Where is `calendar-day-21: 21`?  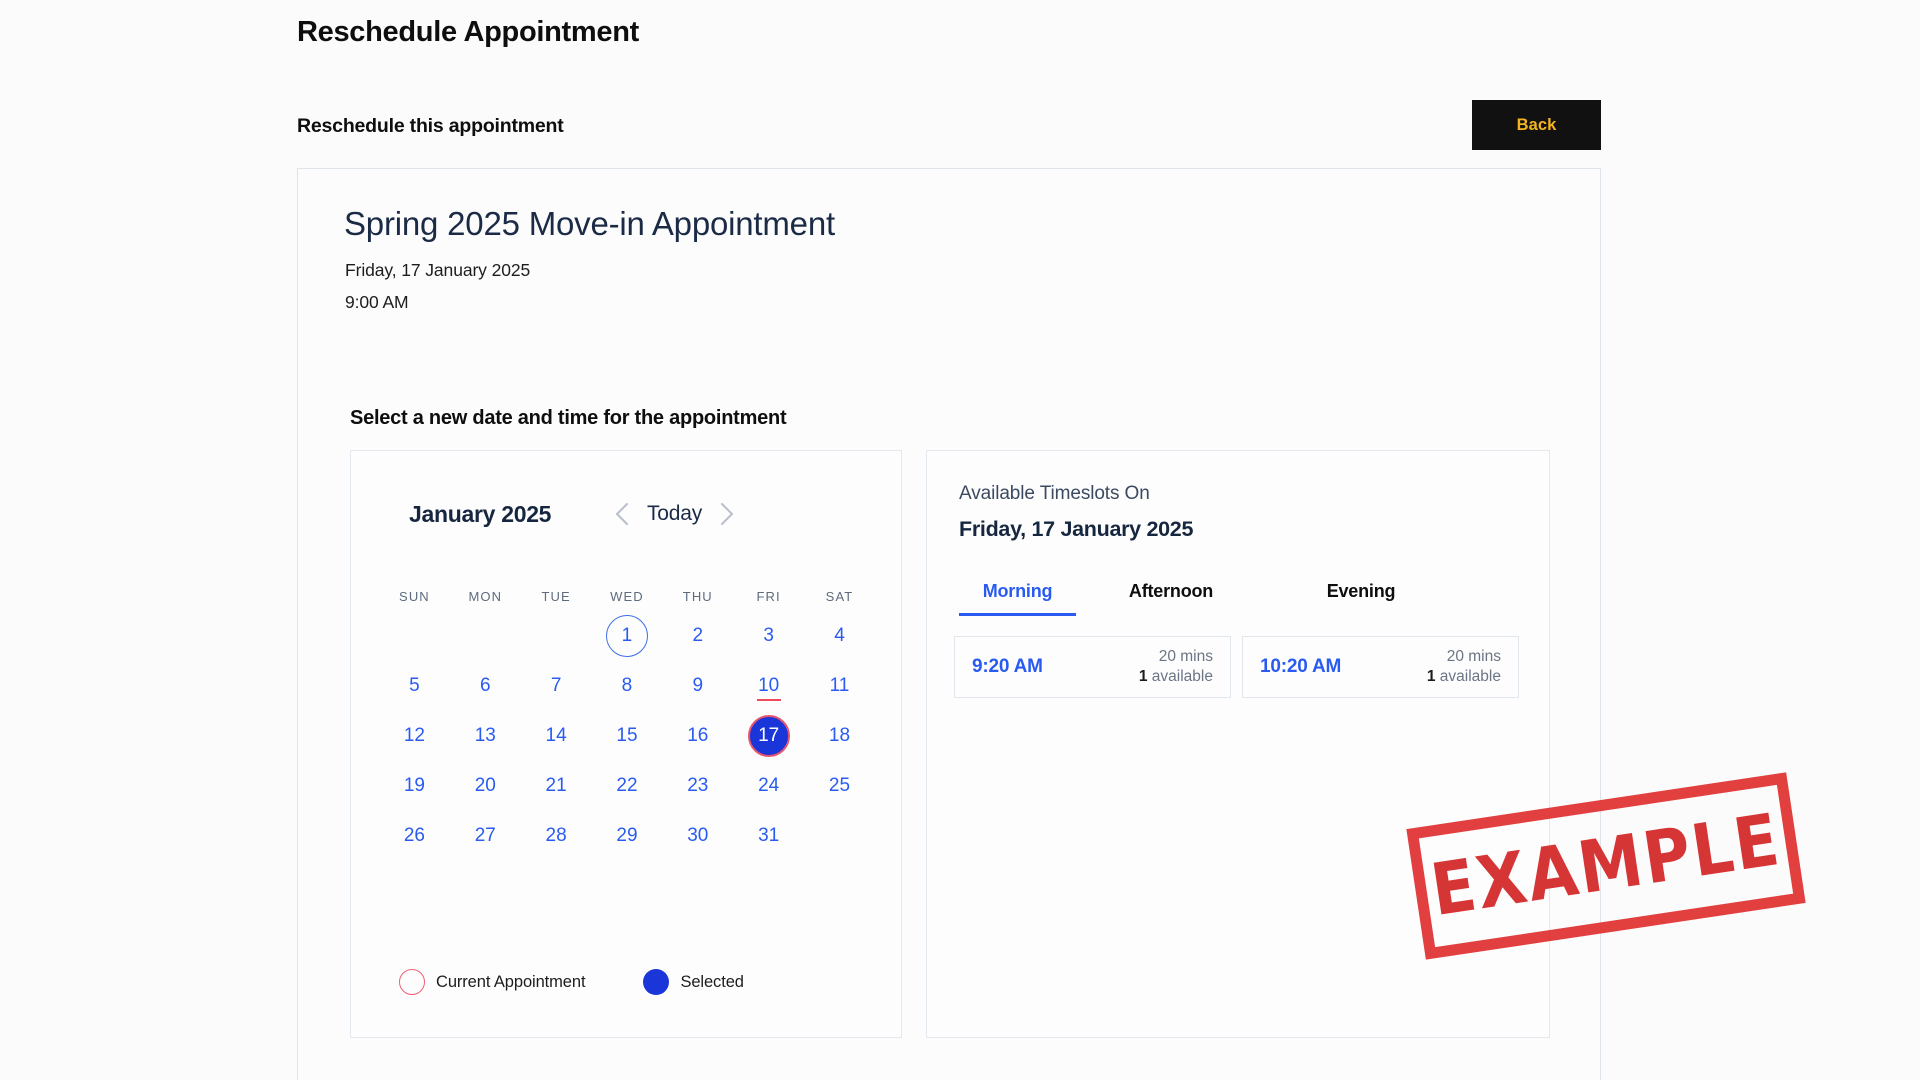
calendar-day-21: 21 is located at coordinates (556, 786).